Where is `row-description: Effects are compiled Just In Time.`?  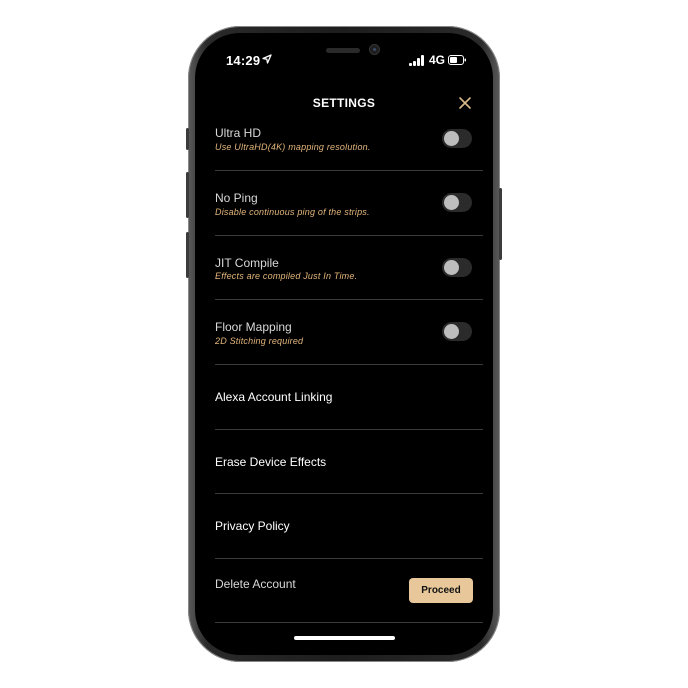 row-description: Effects are compiled Just In Time. is located at coordinates (286, 276).